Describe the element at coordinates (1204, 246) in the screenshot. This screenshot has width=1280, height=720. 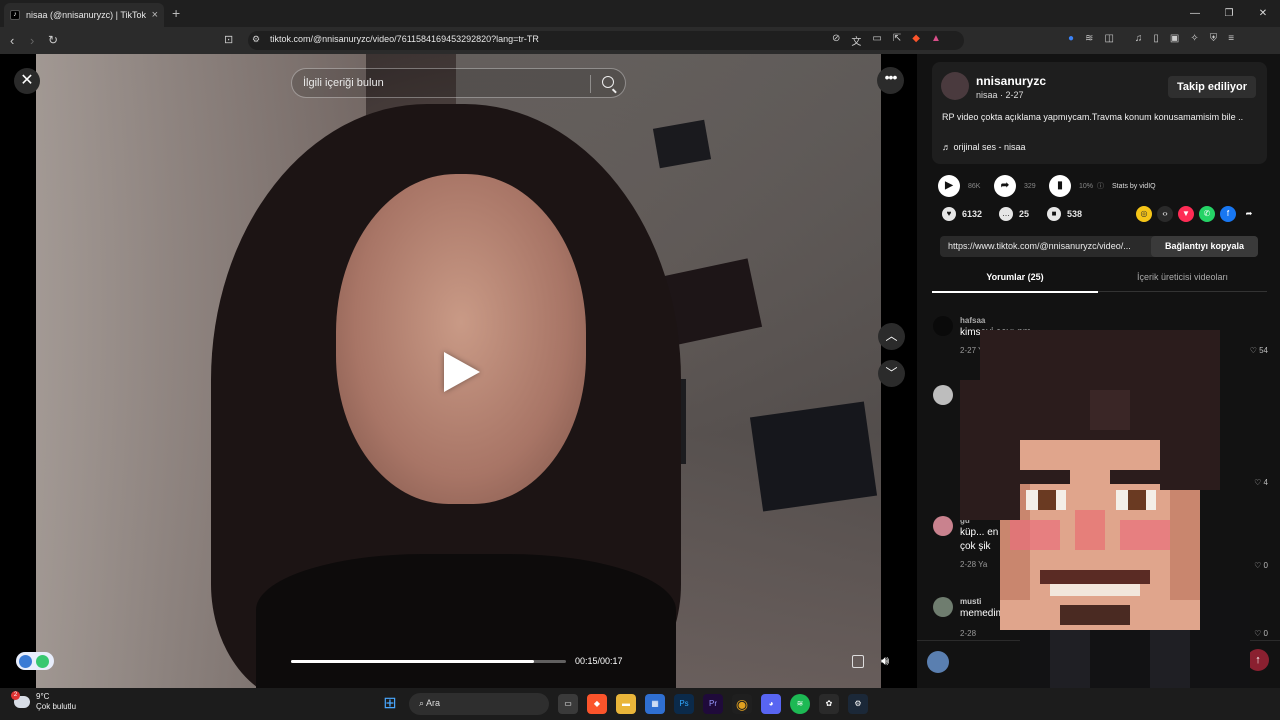
I see `copy-link-button: Bağlantıyı kopyala` at that location.